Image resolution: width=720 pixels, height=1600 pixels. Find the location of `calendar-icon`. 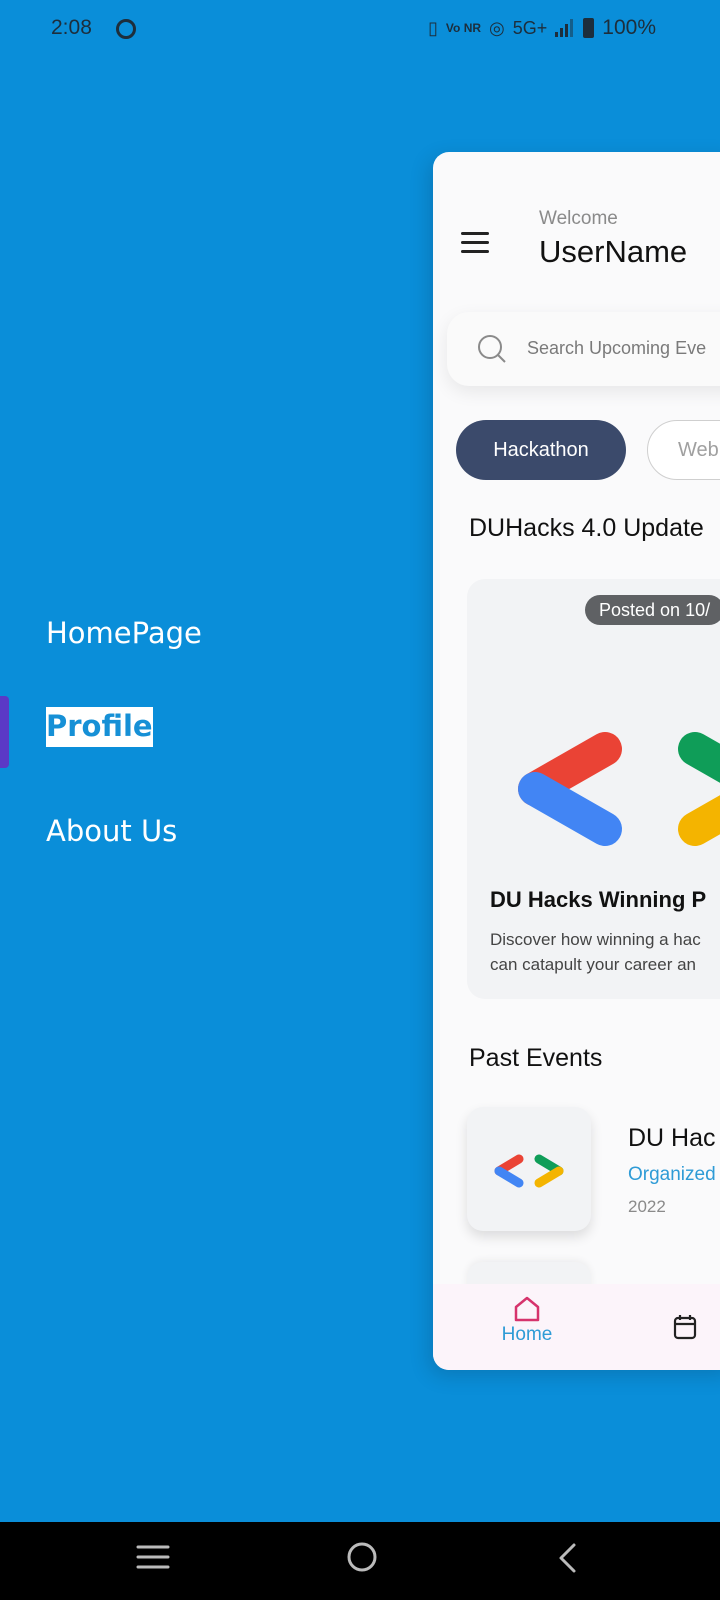

calendar-icon is located at coordinates (685, 1327).